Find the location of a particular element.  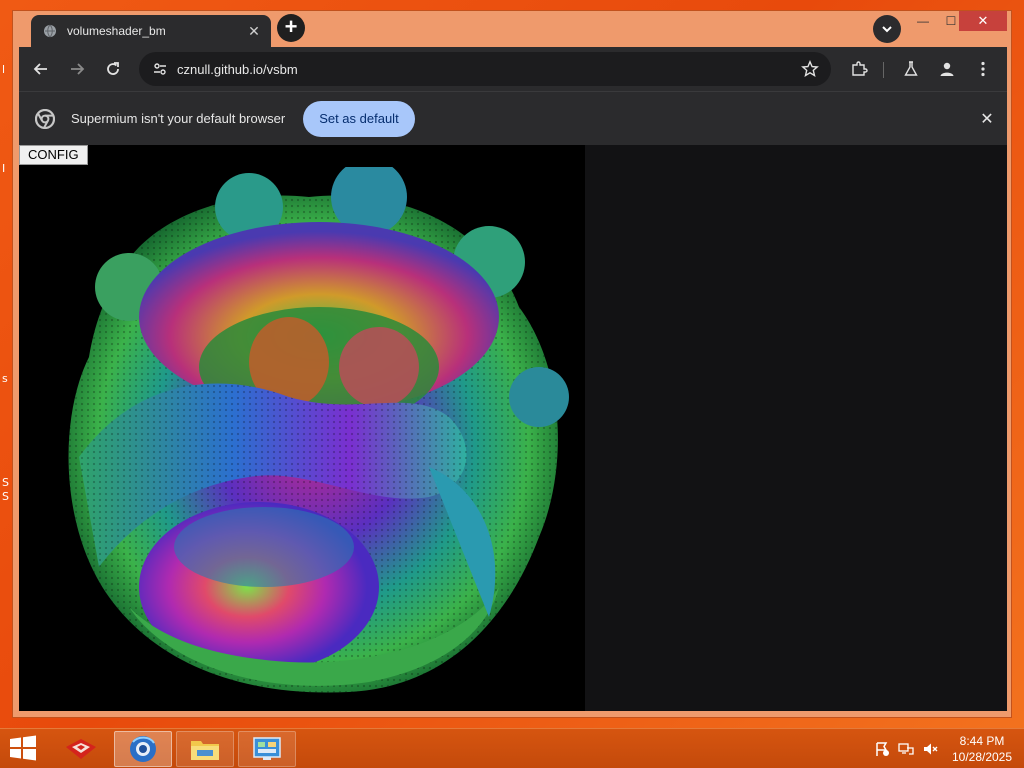

kebab-menu-icon is located at coordinates (983, 69).